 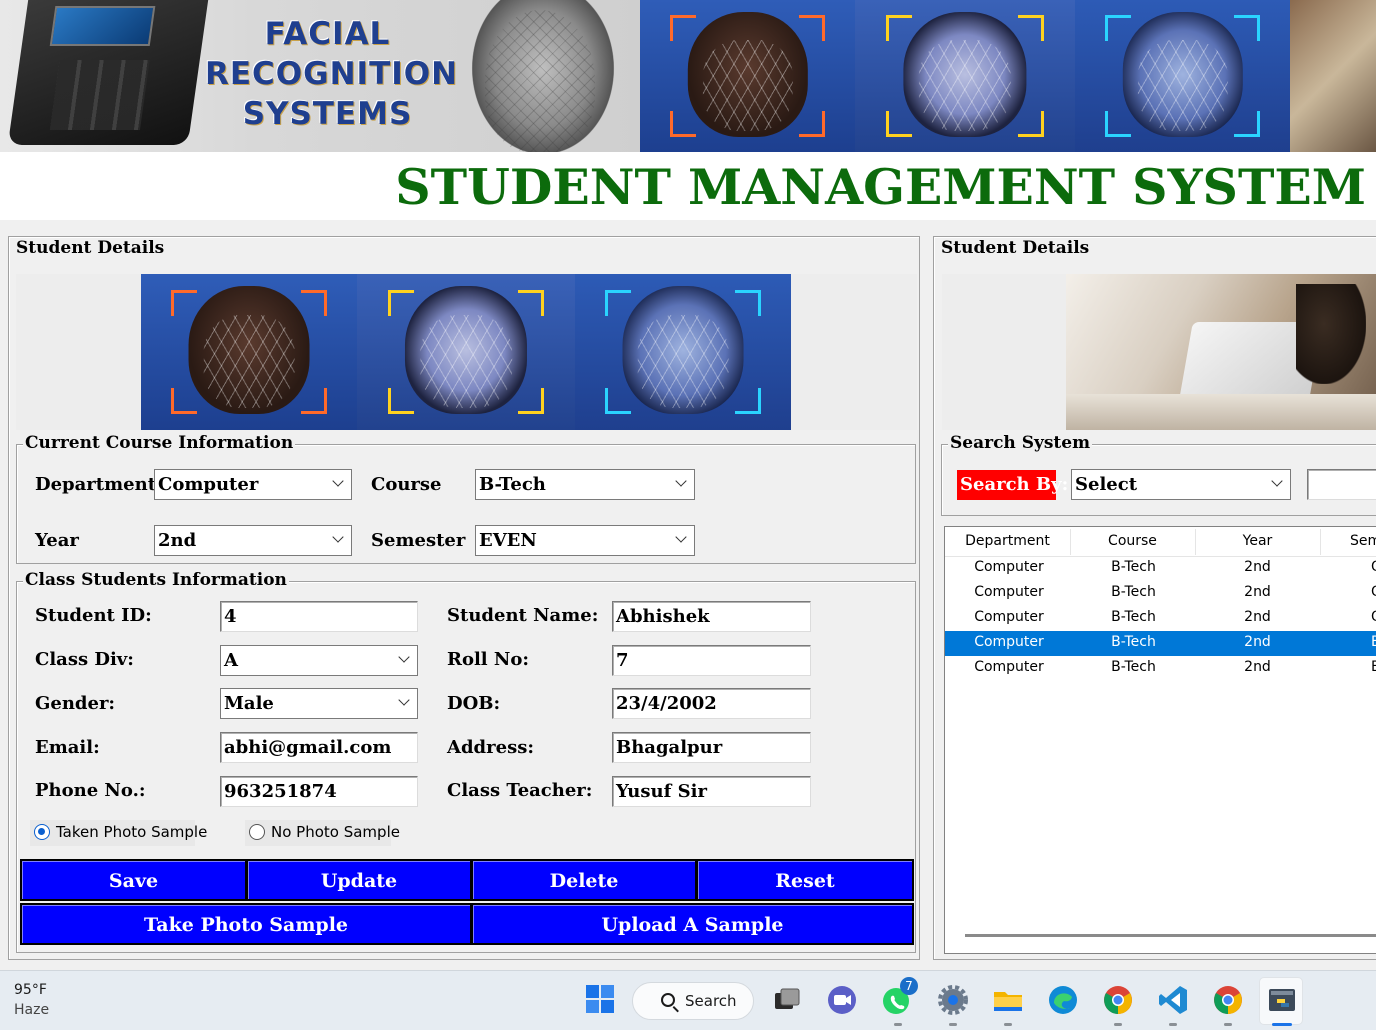 What do you see at coordinates (319, 791) in the screenshot?
I see `phone-input: 963251874` at bounding box center [319, 791].